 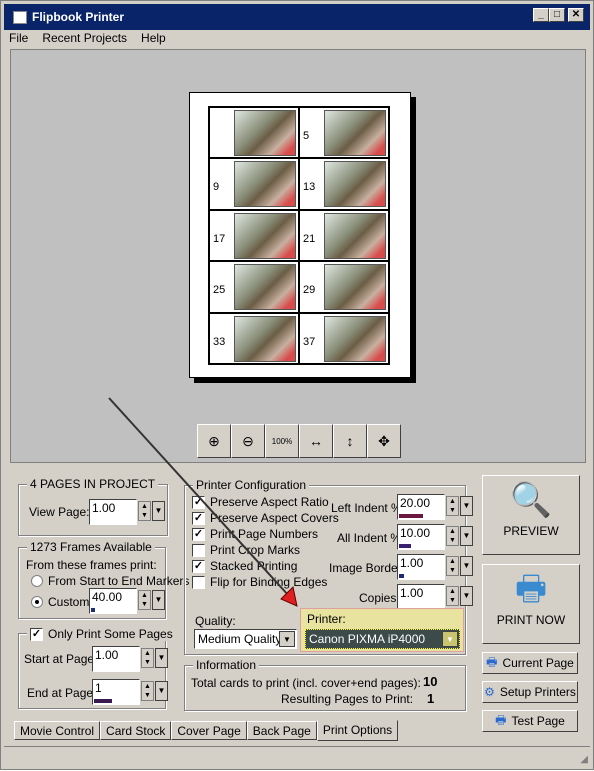 I want to click on annotation-arrow, so click(x=203, y=502).